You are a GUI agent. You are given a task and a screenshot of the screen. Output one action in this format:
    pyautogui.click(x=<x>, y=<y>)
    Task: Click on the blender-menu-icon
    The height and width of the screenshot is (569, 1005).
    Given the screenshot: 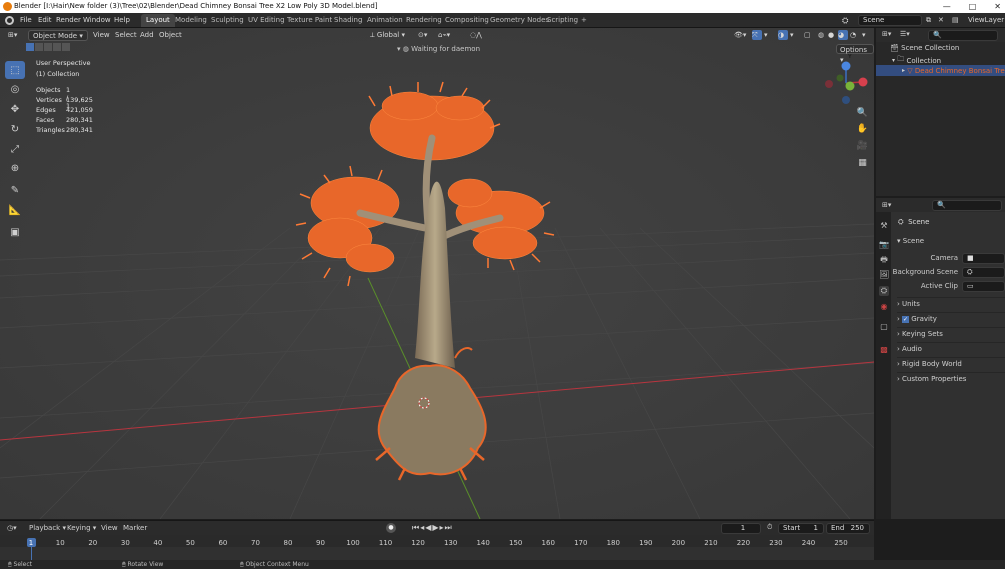 What is the action you would take?
    pyautogui.click(x=9, y=20)
    